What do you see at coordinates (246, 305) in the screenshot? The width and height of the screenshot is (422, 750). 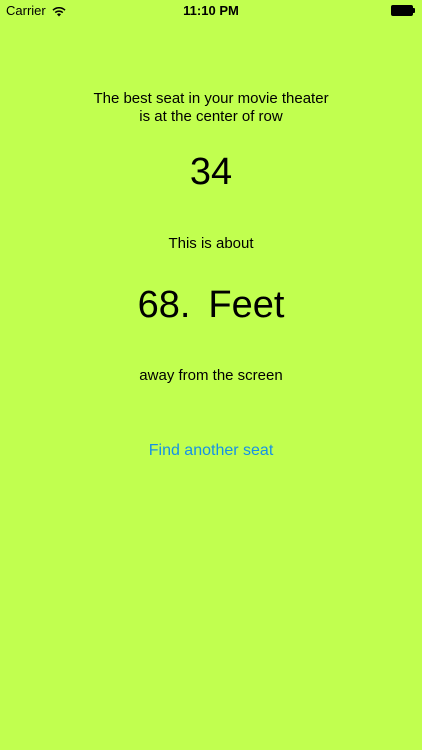 I see `distance-unit: Feet` at bounding box center [246, 305].